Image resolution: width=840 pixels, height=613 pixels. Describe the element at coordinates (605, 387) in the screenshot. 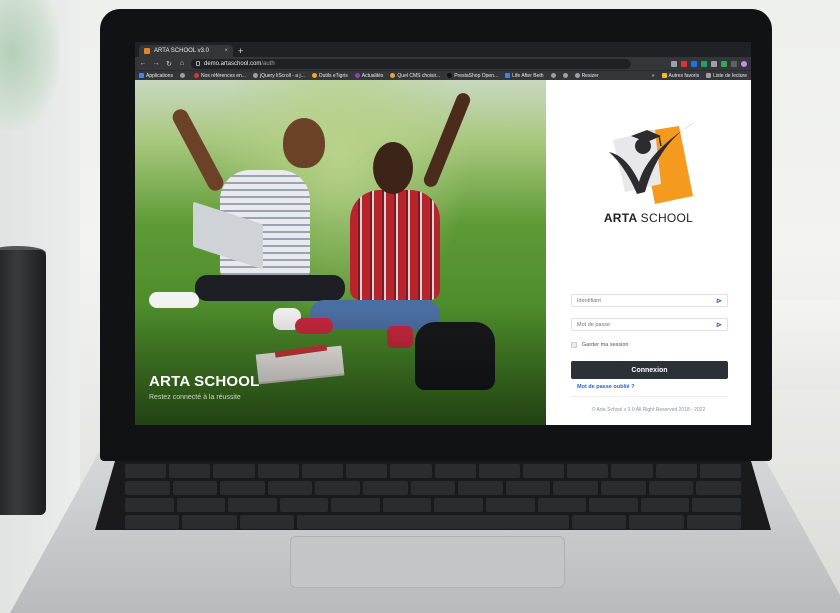

I see `forgot-password-link: Mot de passe oublié ?` at that location.